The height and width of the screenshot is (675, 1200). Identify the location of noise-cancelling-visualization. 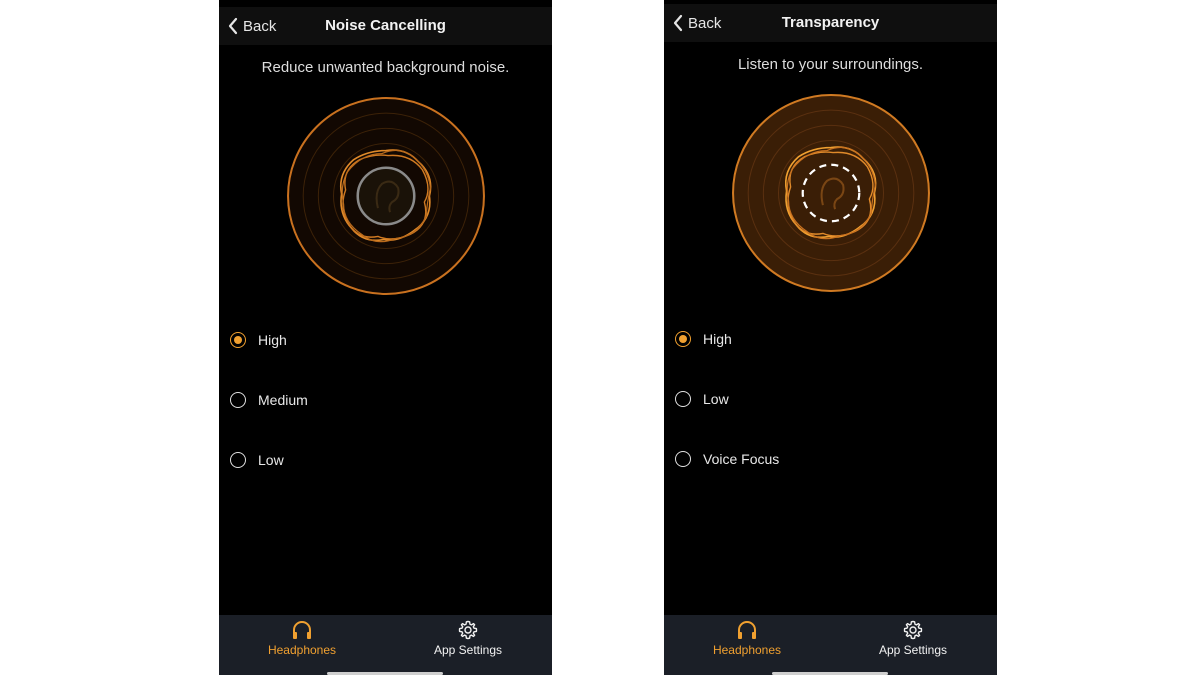
(386, 196).